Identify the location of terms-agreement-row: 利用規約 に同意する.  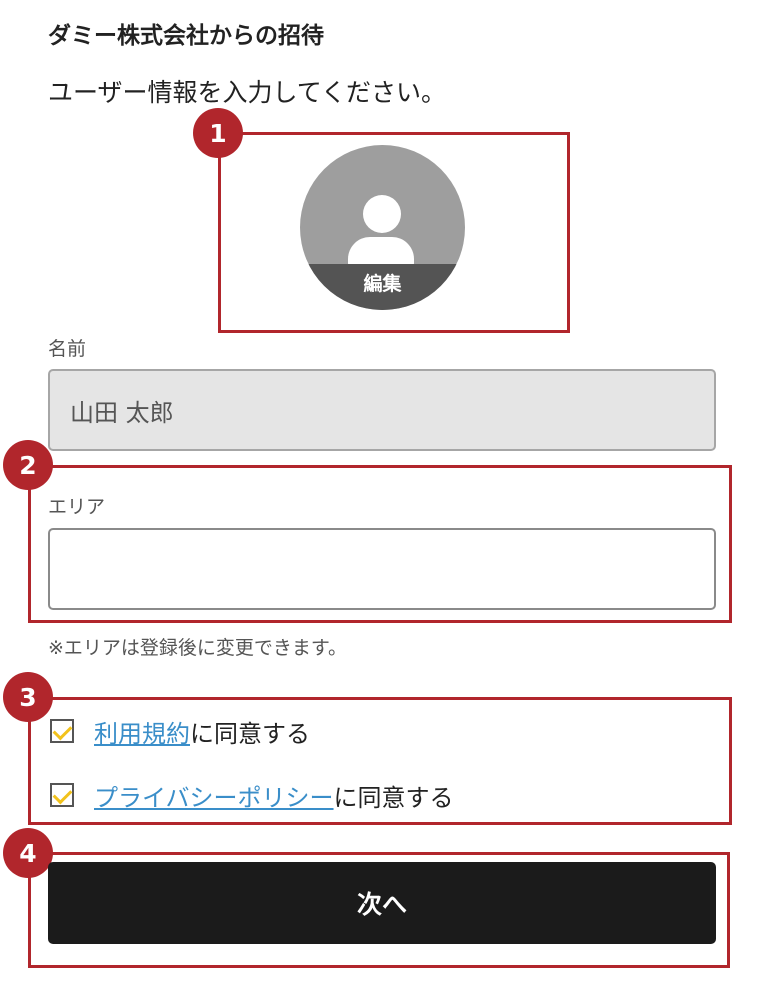
(180, 731).